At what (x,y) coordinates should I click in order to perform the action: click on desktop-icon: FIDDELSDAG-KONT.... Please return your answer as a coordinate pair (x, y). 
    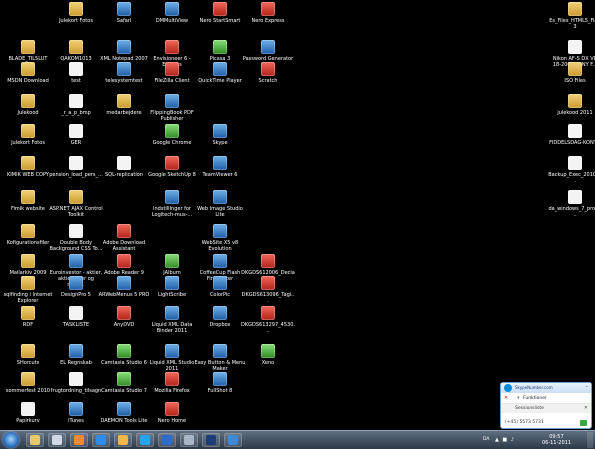
    Looking at the image, I should click on (571, 135).